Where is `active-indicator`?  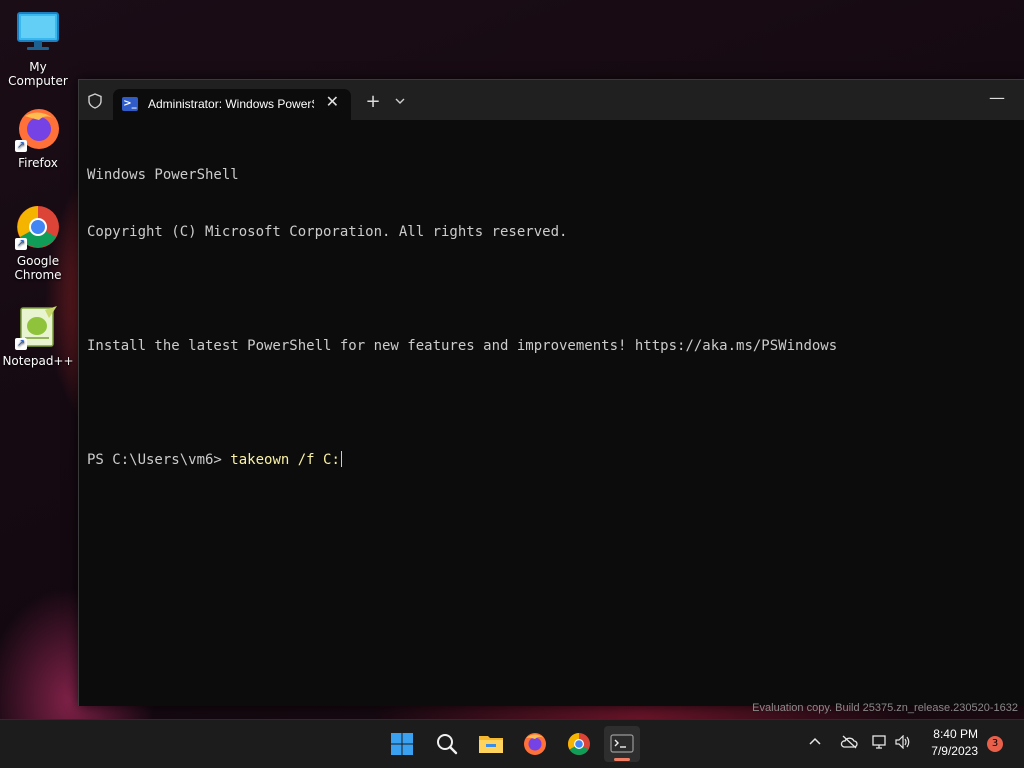 active-indicator is located at coordinates (622, 759).